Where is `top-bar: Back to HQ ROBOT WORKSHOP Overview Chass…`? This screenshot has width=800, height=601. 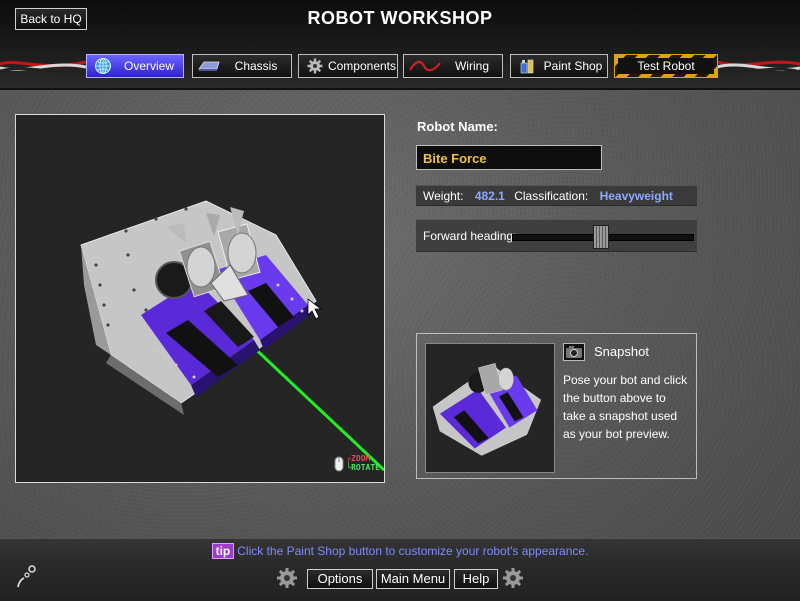
top-bar: Back to HQ ROBOT WORKSHOP Overview Chass… is located at coordinates (400, 45).